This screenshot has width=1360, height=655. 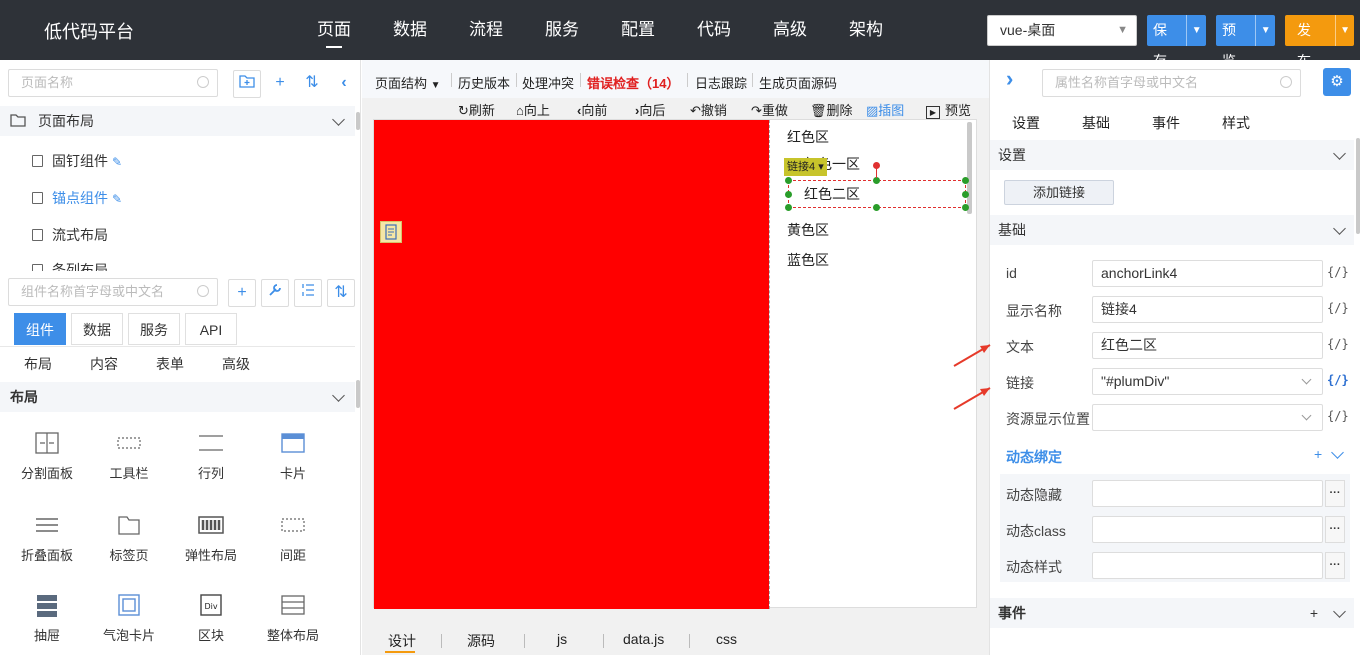 I want to click on component-popover-card: 气泡卡片, so click(x=129, y=619).